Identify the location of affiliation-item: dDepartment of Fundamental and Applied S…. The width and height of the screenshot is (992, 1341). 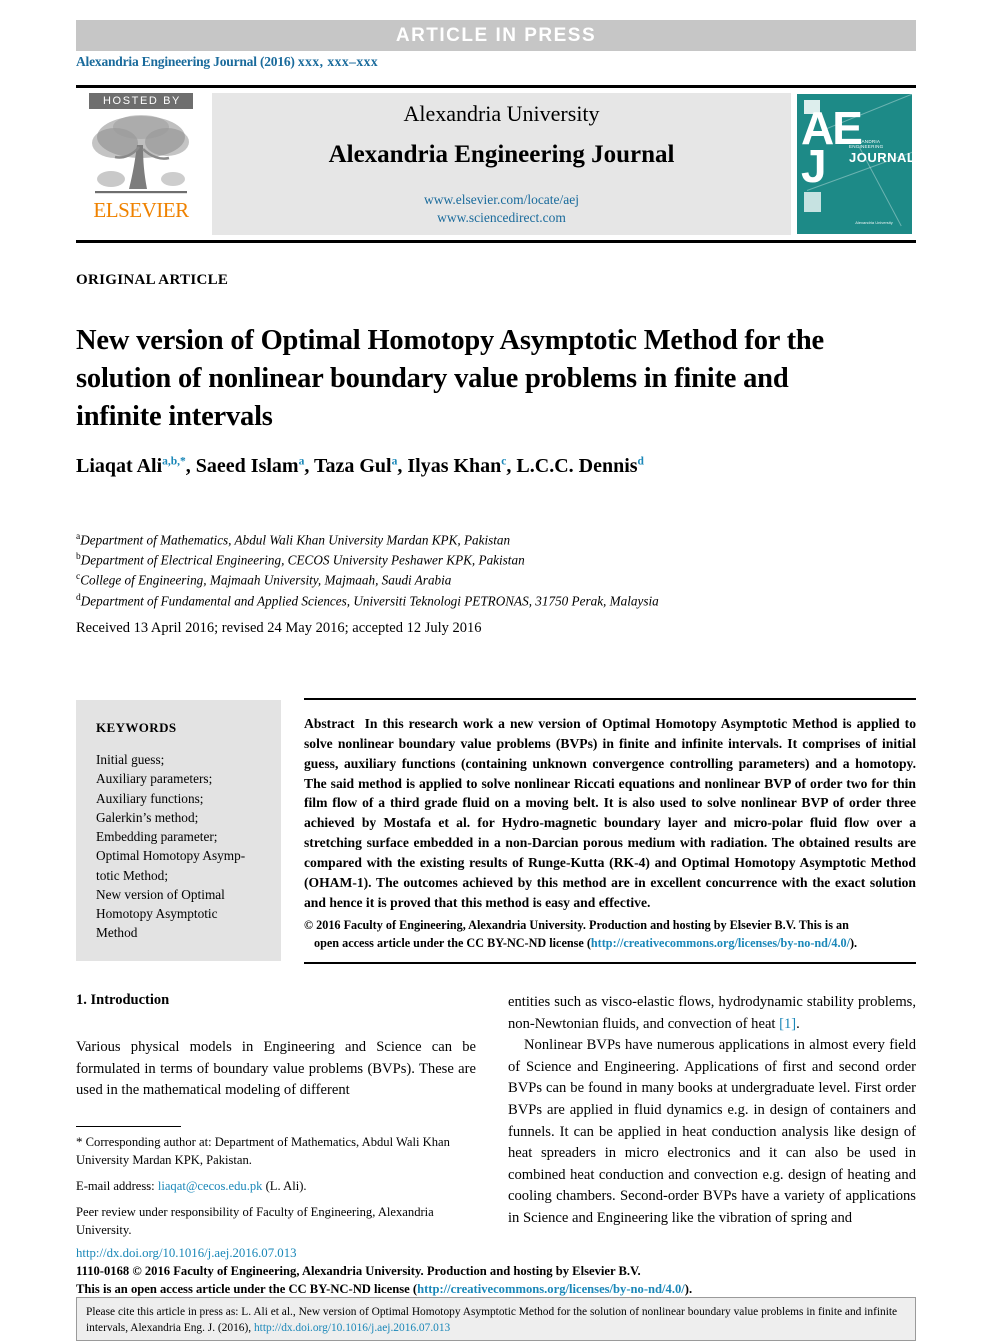
(367, 600).